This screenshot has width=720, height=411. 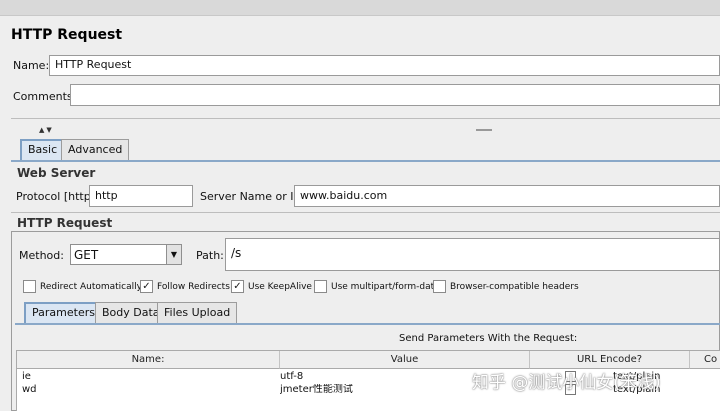 What do you see at coordinates (41, 255) in the screenshot?
I see `method-label: Method:` at bounding box center [41, 255].